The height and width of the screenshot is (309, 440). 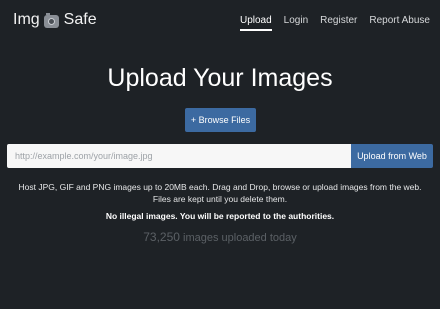 I want to click on main-nav: Upload Login Register Report Abuse, so click(x=329, y=23).